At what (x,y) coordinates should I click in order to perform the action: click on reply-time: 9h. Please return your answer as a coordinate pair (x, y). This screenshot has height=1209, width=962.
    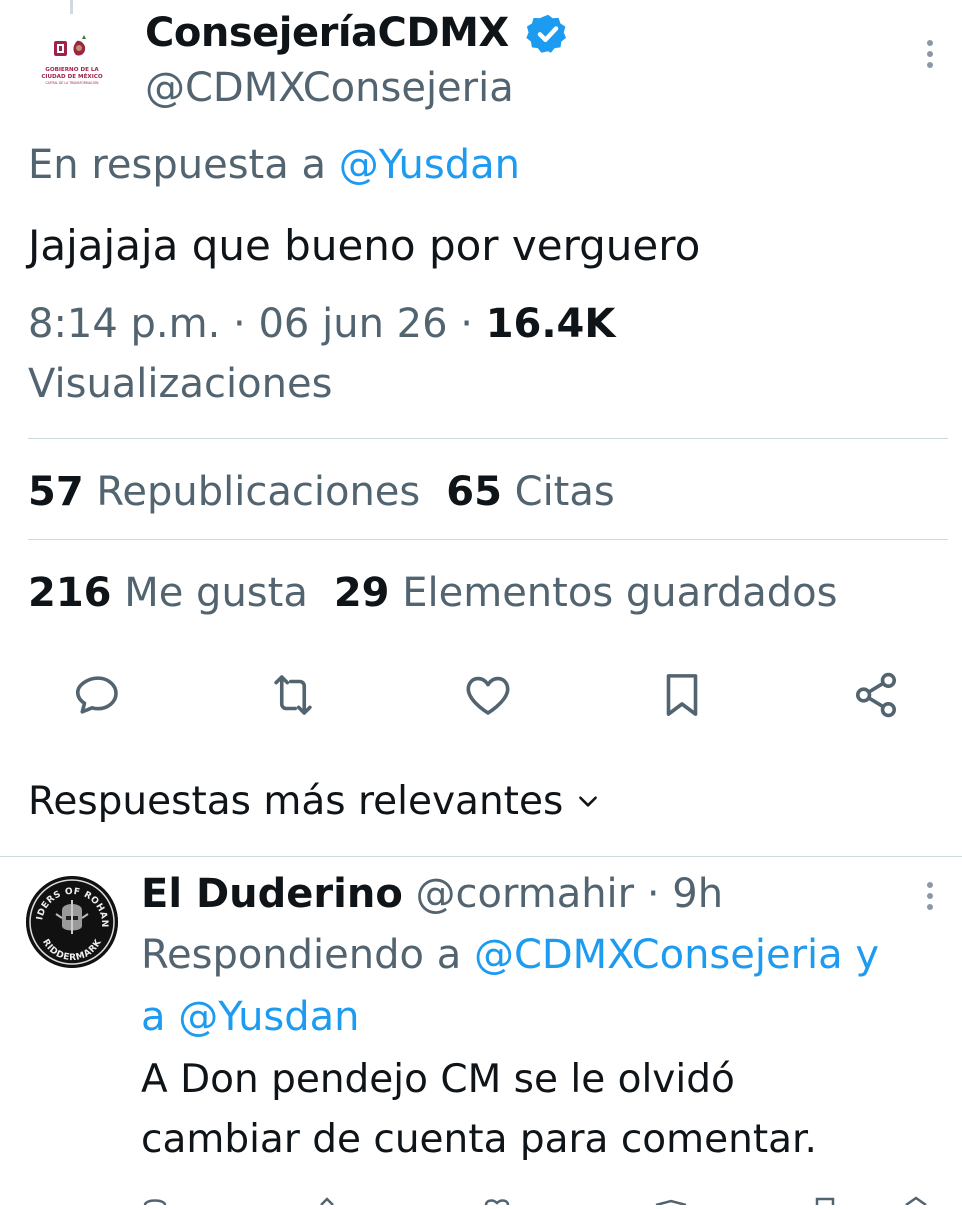
    Looking at the image, I should click on (697, 894).